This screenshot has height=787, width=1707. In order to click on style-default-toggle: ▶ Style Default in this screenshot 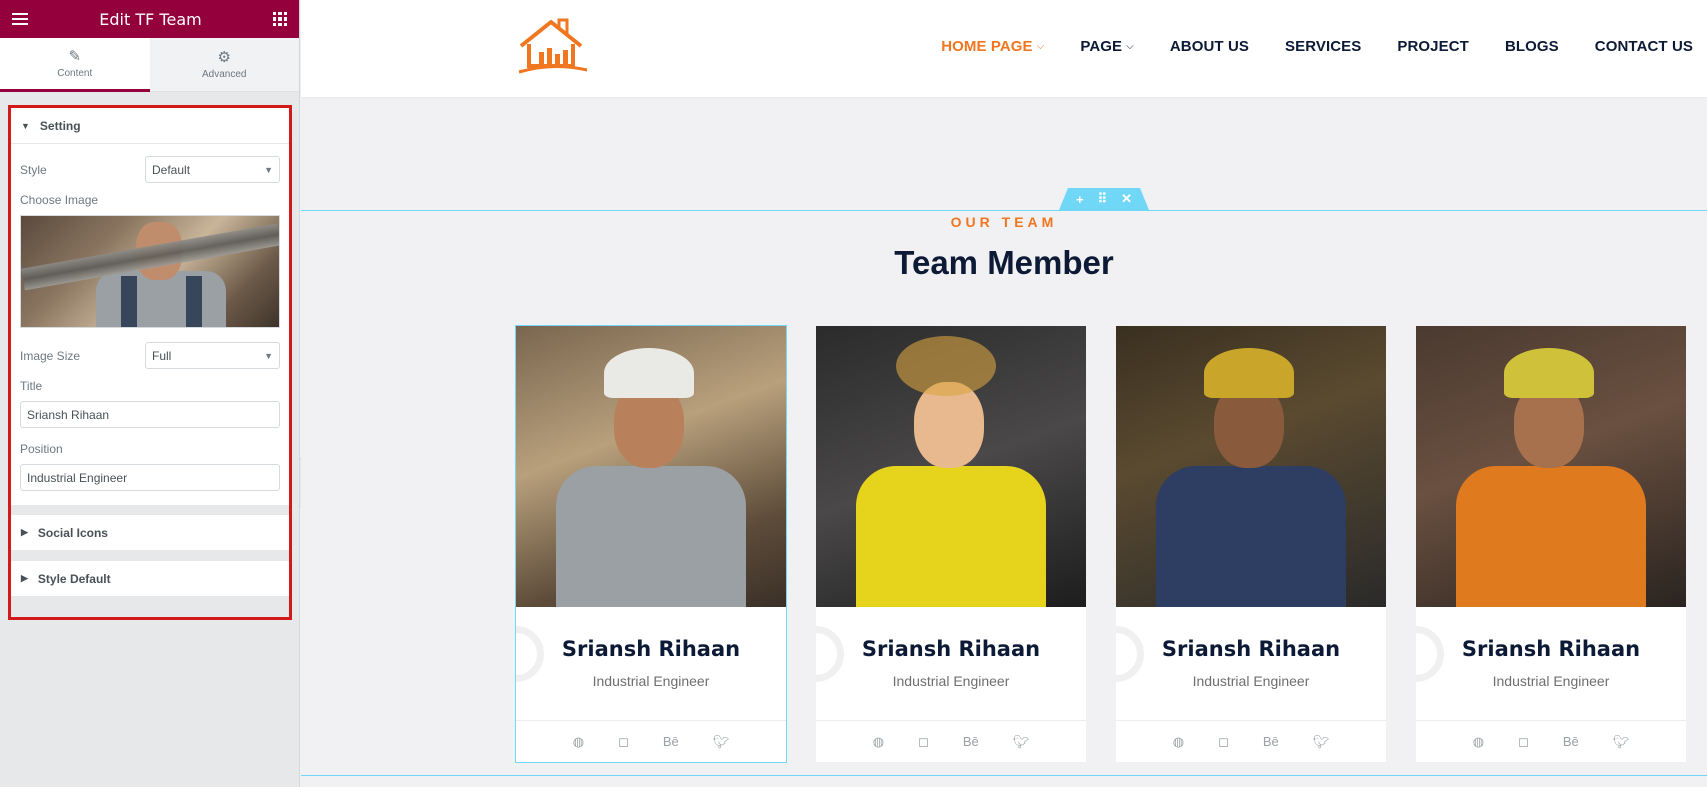, I will do `click(150, 579)`.